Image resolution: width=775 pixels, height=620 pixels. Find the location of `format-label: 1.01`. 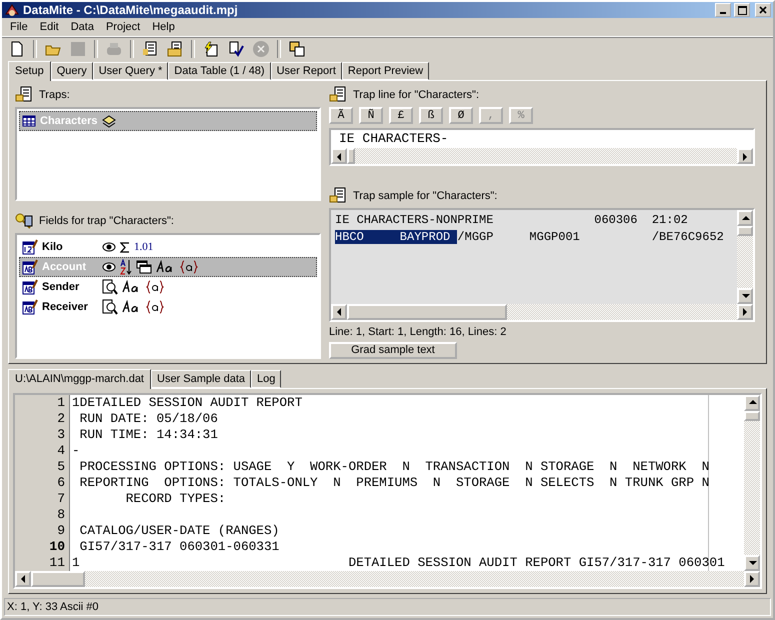

format-label: 1.01 is located at coordinates (144, 247).